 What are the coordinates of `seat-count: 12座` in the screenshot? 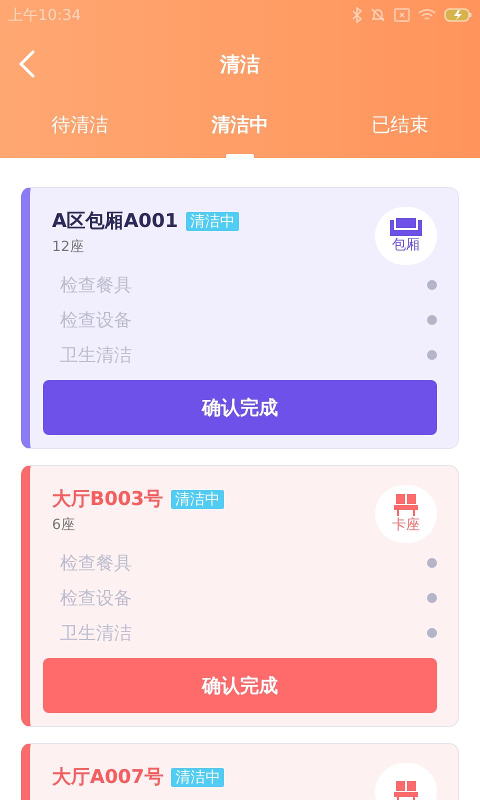 It's located at (68, 247).